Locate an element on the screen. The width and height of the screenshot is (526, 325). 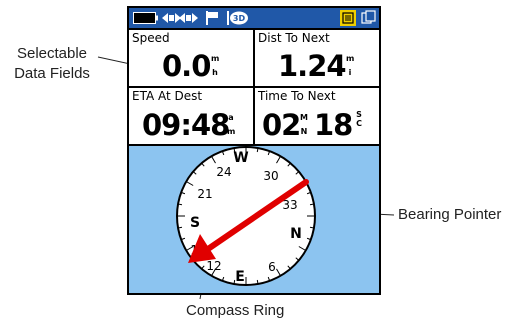
field-time-to-next: Time To Next 02 M N 18 S C is located at coordinates (317, 116).